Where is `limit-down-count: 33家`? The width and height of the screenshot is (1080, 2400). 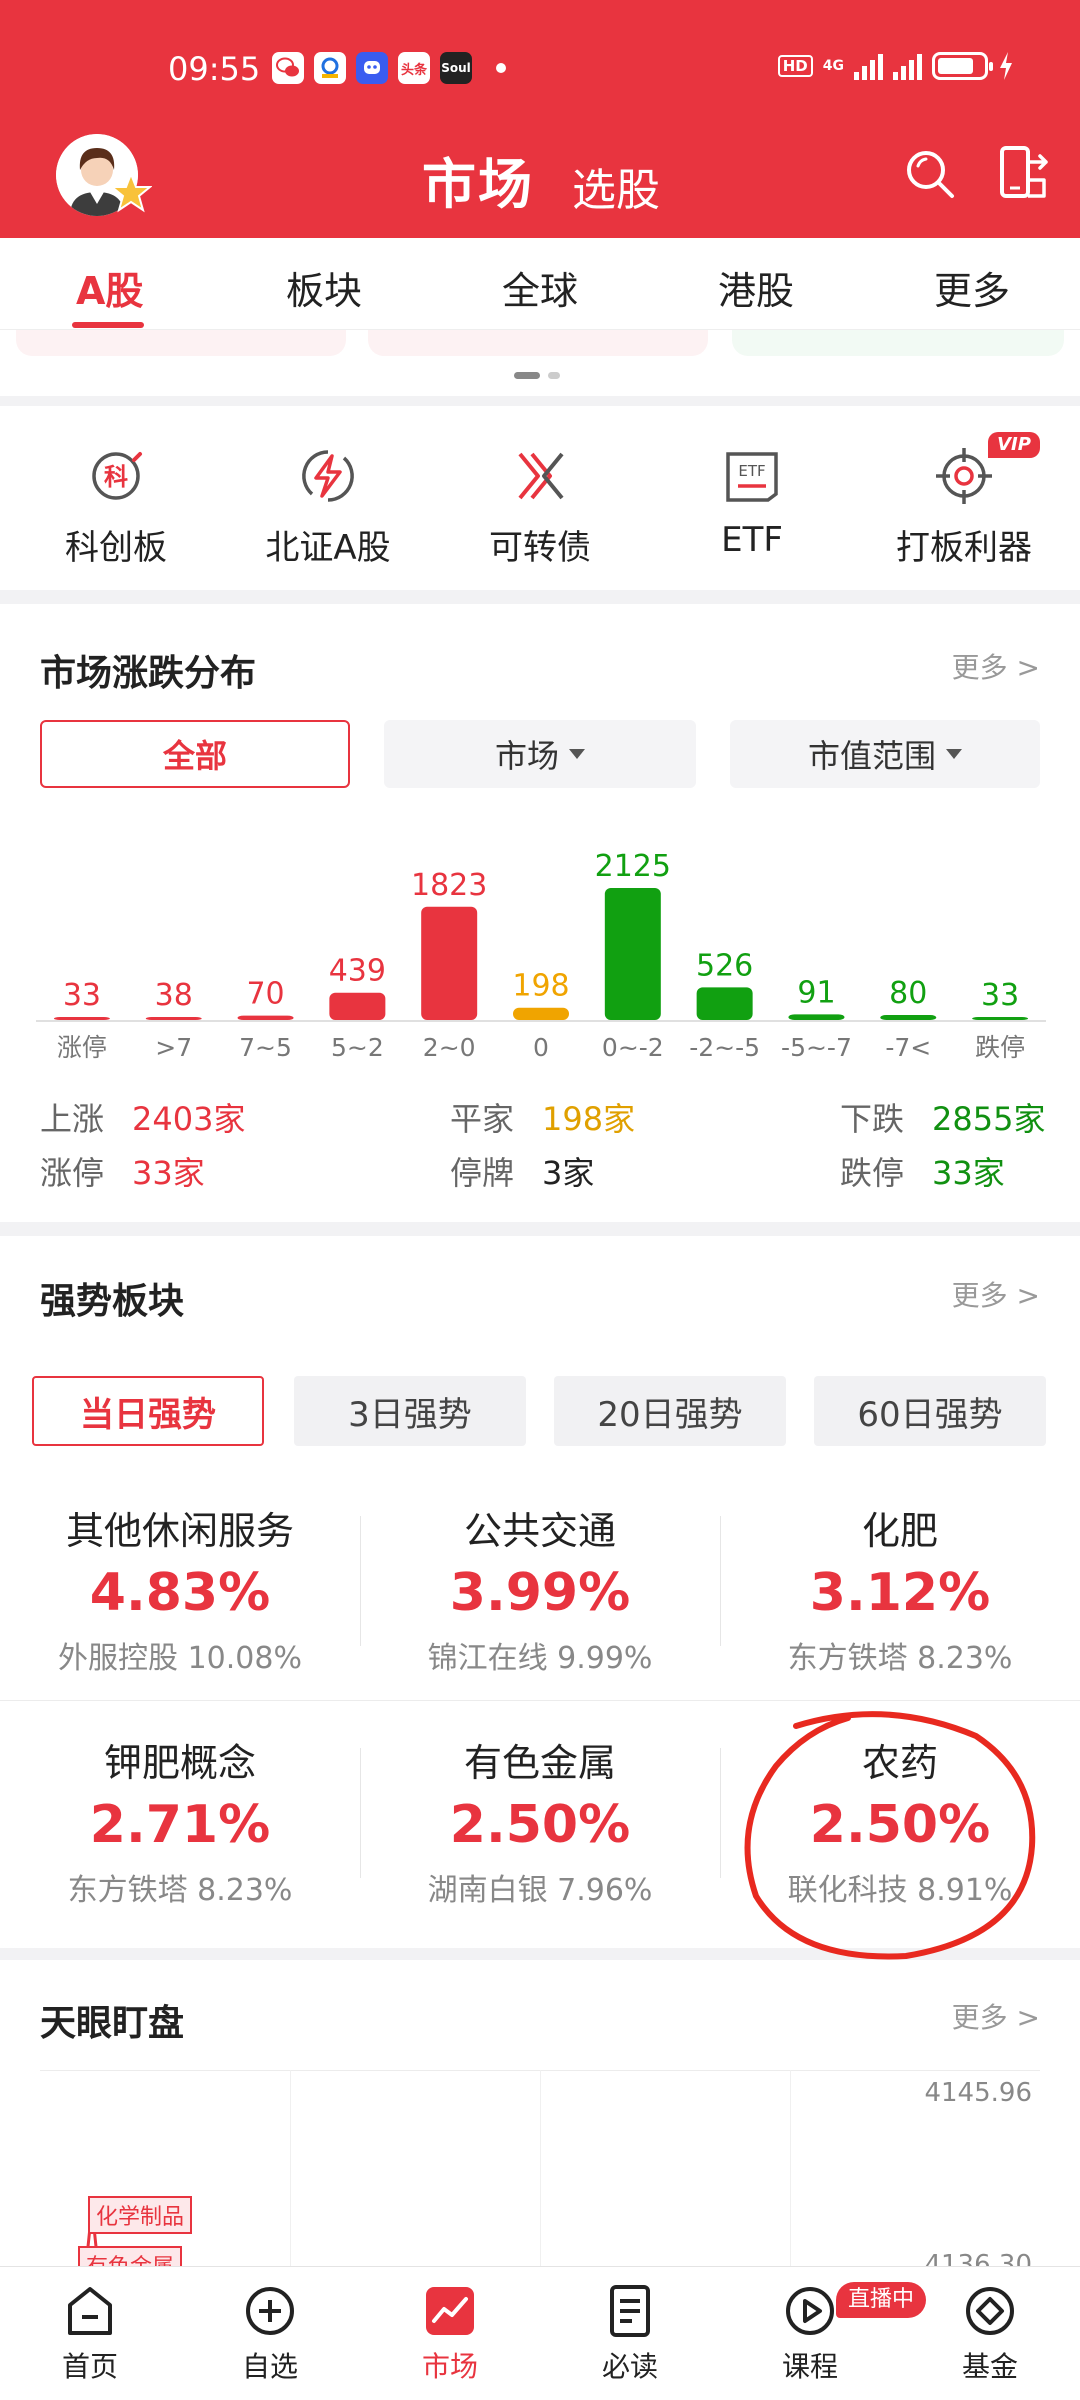 limit-down-count: 33家 is located at coordinates (968, 1173).